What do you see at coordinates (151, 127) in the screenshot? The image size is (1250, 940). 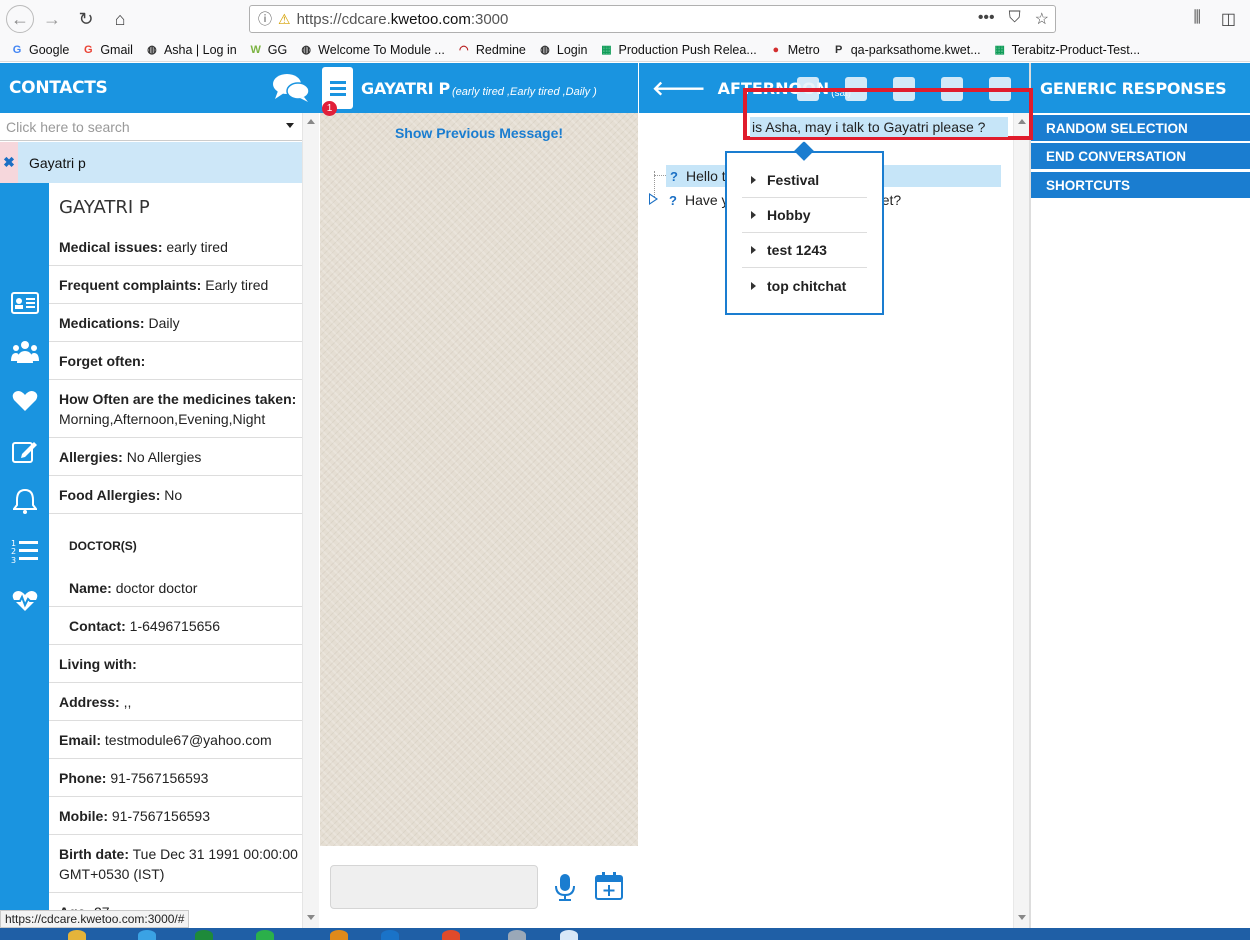 I see `contact-search-input: Click here to search` at bounding box center [151, 127].